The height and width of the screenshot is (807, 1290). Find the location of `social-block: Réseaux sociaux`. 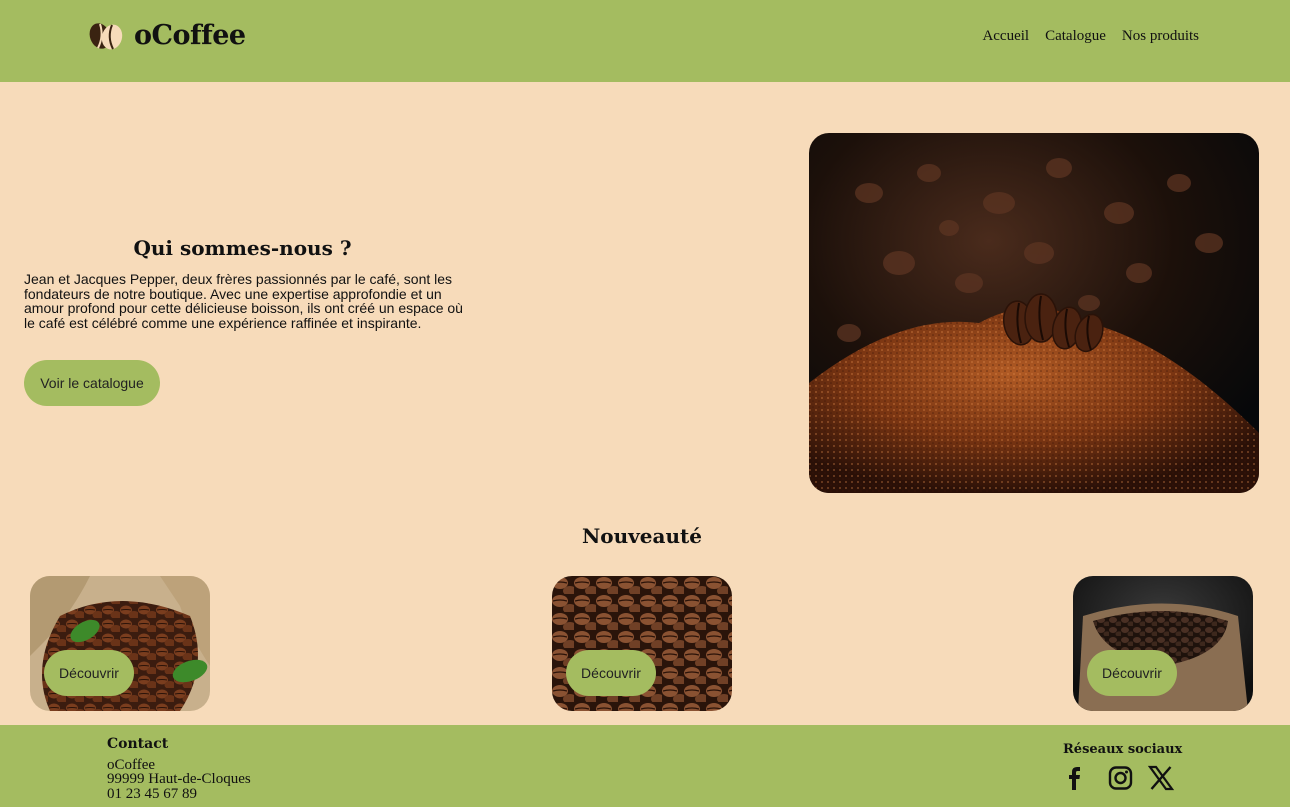

social-block: Réseaux sociaux is located at coordinates (1123, 766).